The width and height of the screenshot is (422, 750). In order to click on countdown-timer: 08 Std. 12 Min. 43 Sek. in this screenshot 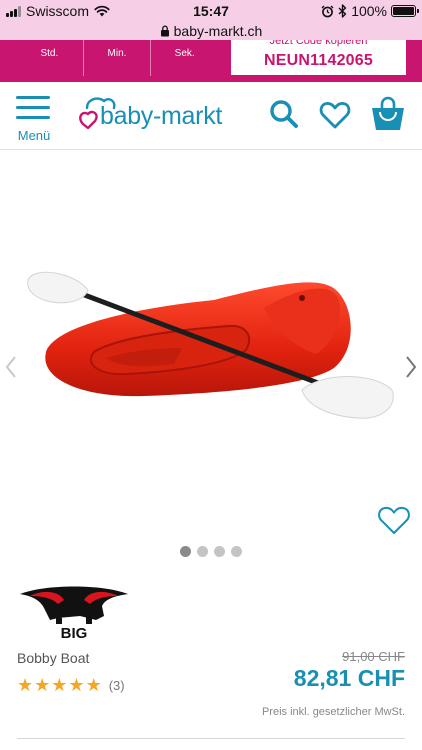, I will do `click(117, 58)`.